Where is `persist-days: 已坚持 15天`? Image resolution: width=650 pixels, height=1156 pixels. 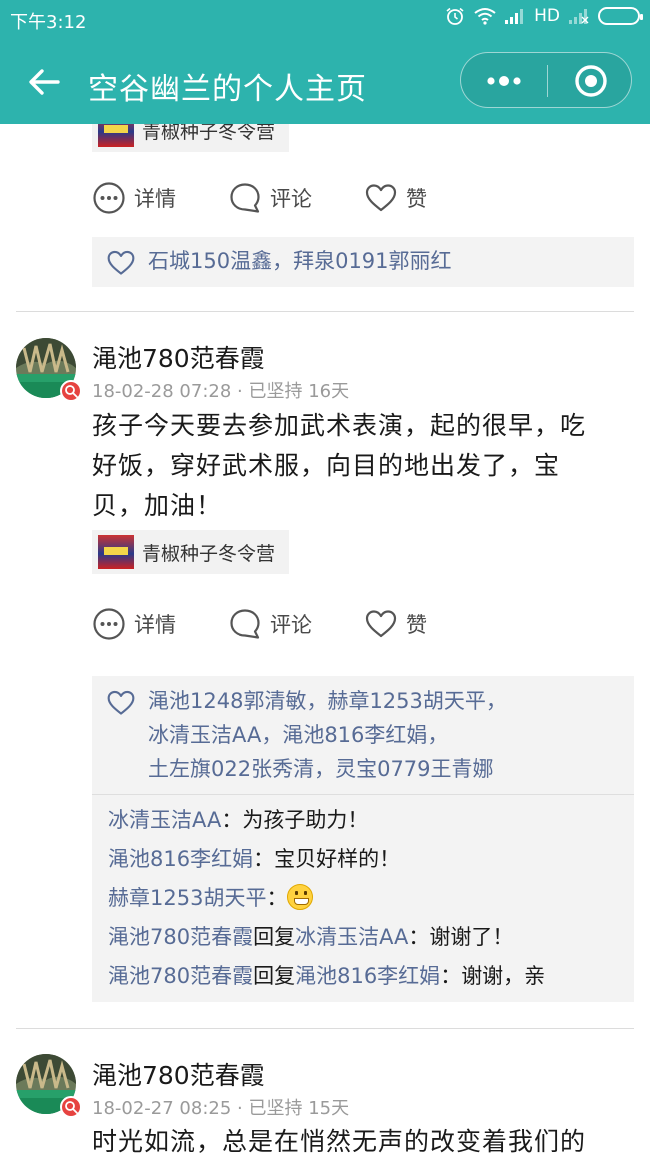
persist-days: 已坚持 15天 is located at coordinates (299, 1108).